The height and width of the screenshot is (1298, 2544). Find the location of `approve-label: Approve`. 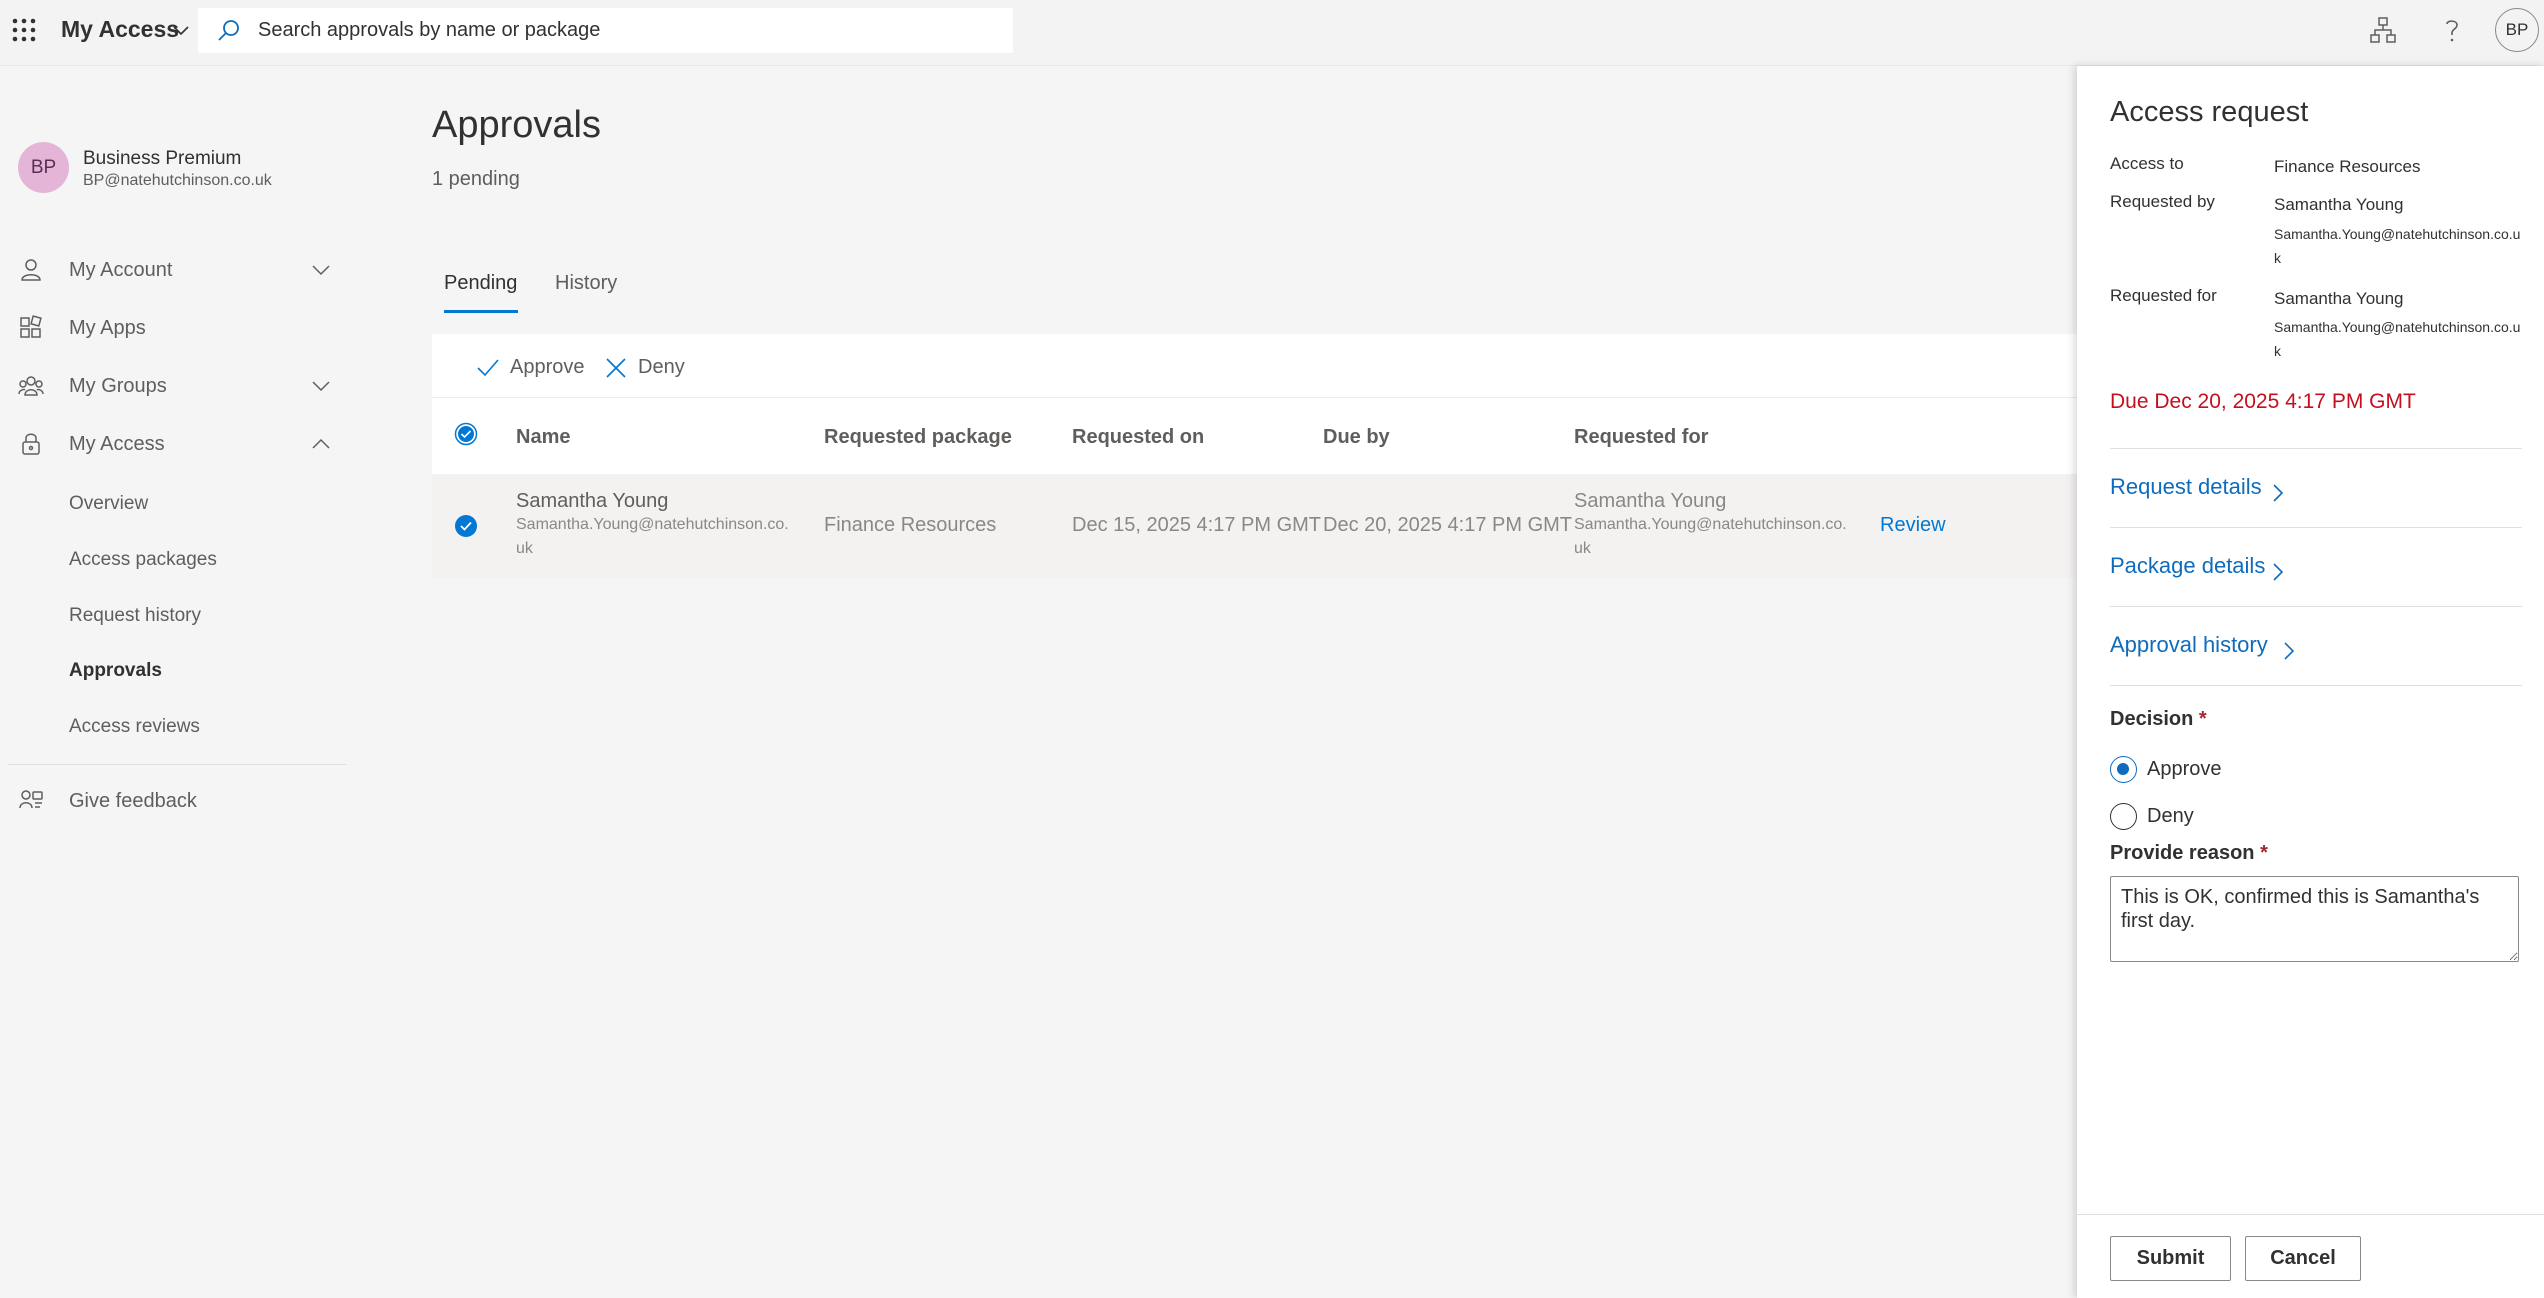

approve-label: Approve is located at coordinates (547, 367).